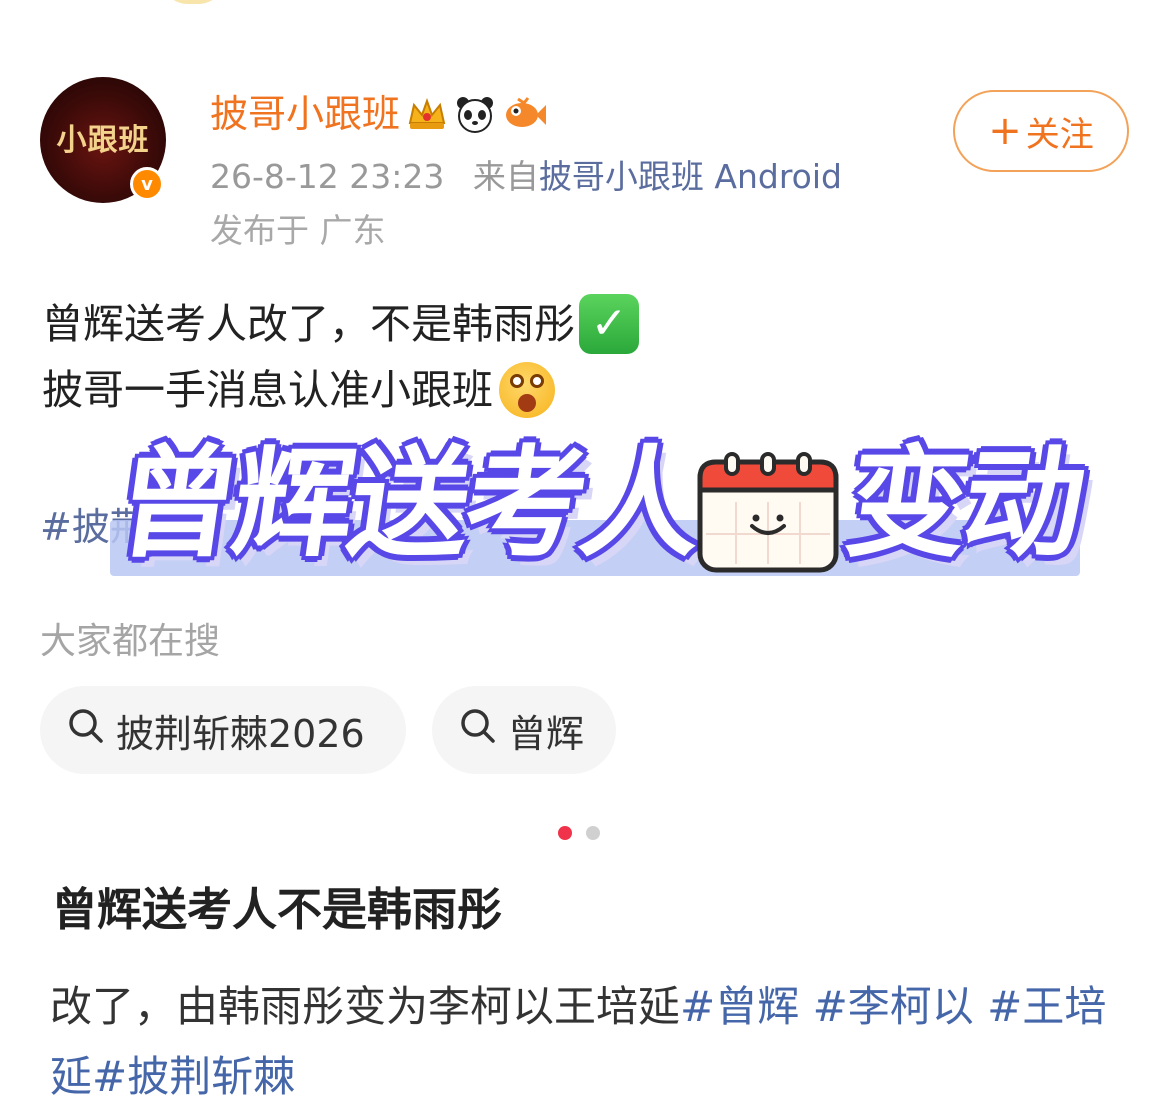 The image size is (1170, 1120). I want to click on username-row: 披哥小跟班, so click(378, 114).